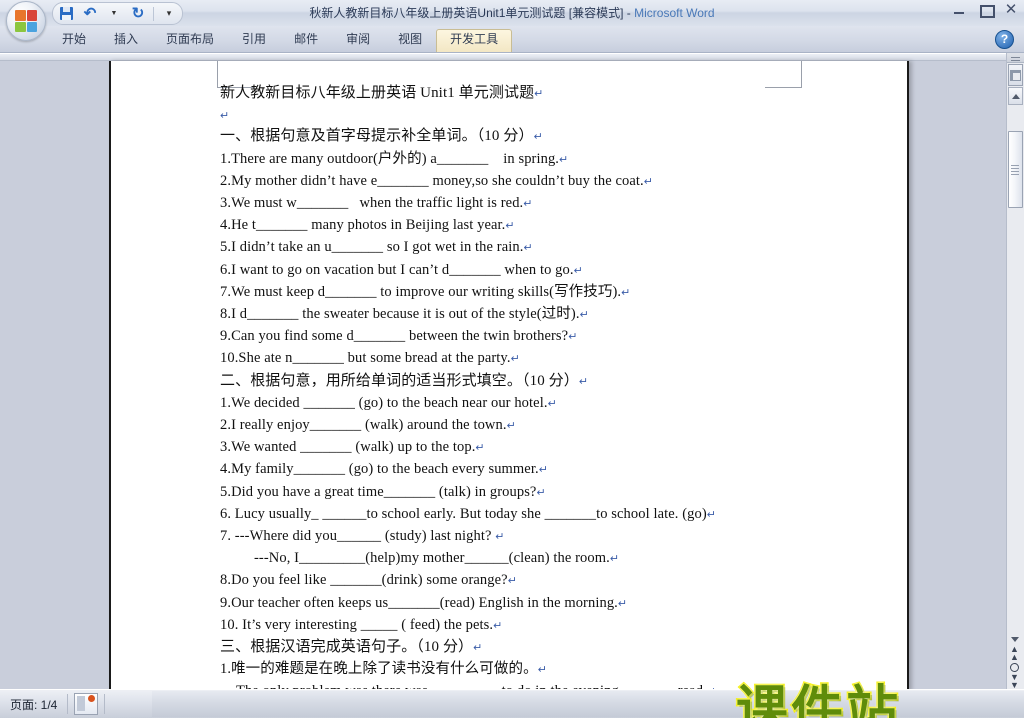 This screenshot has height=718, width=1024. Describe the element at coordinates (114, 13) in the screenshot. I see `undo-dropdown-icon: ▼` at that location.